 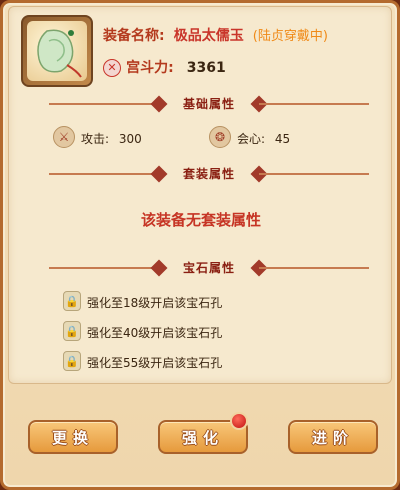 I want to click on jade-pendant-icon, so click(x=57, y=51).